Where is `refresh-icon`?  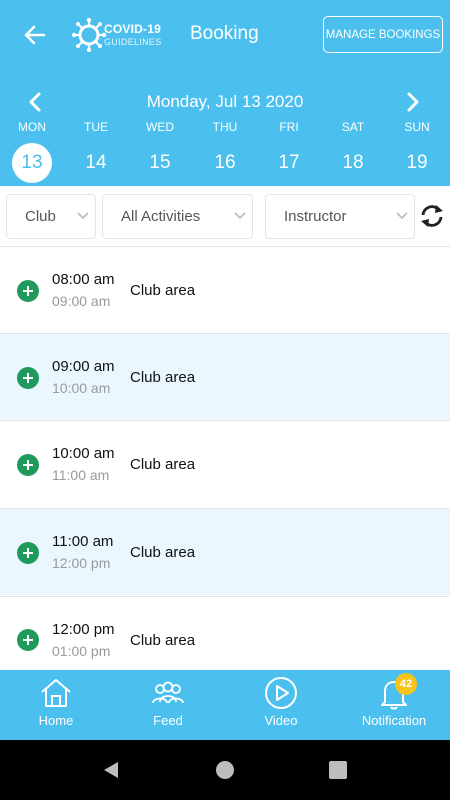
refresh-icon is located at coordinates (432, 216).